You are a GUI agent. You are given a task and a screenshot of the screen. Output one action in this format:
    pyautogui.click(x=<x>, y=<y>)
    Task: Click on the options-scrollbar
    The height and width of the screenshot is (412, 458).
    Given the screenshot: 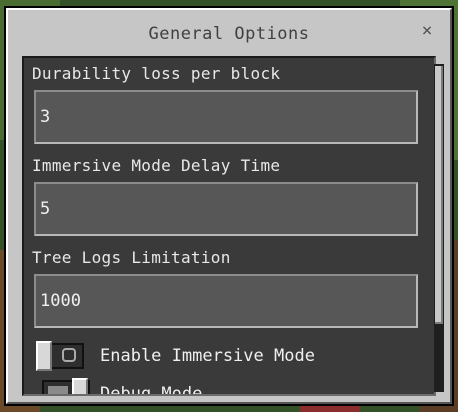 What is the action you would take?
    pyautogui.click(x=439, y=228)
    